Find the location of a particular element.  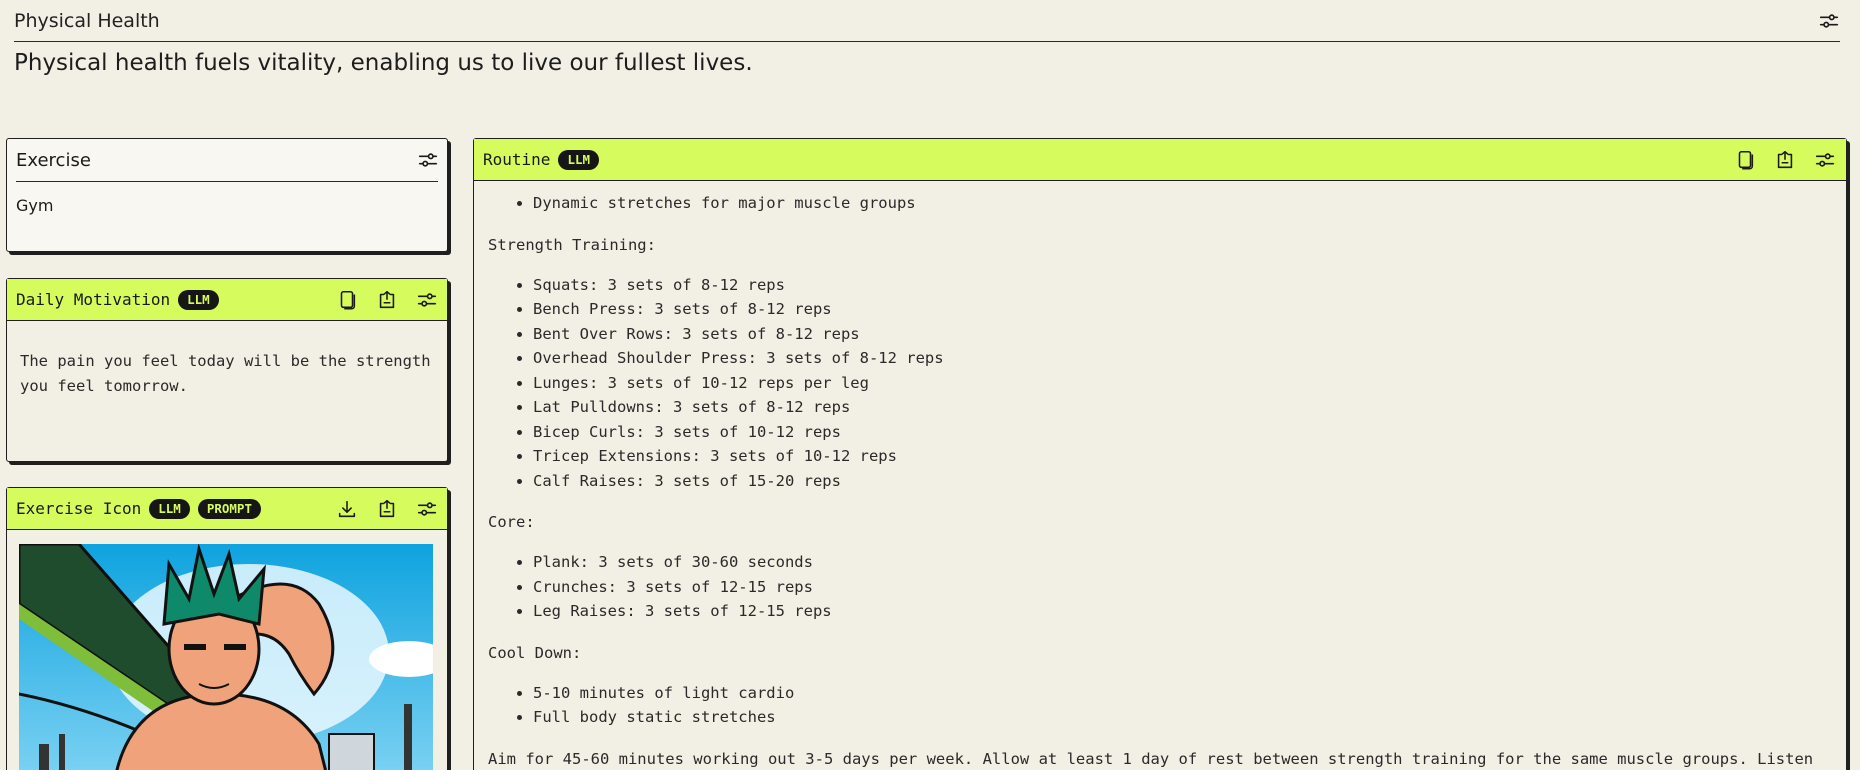

list-item: 5-10 minutes of light cardio is located at coordinates (1182, 693).